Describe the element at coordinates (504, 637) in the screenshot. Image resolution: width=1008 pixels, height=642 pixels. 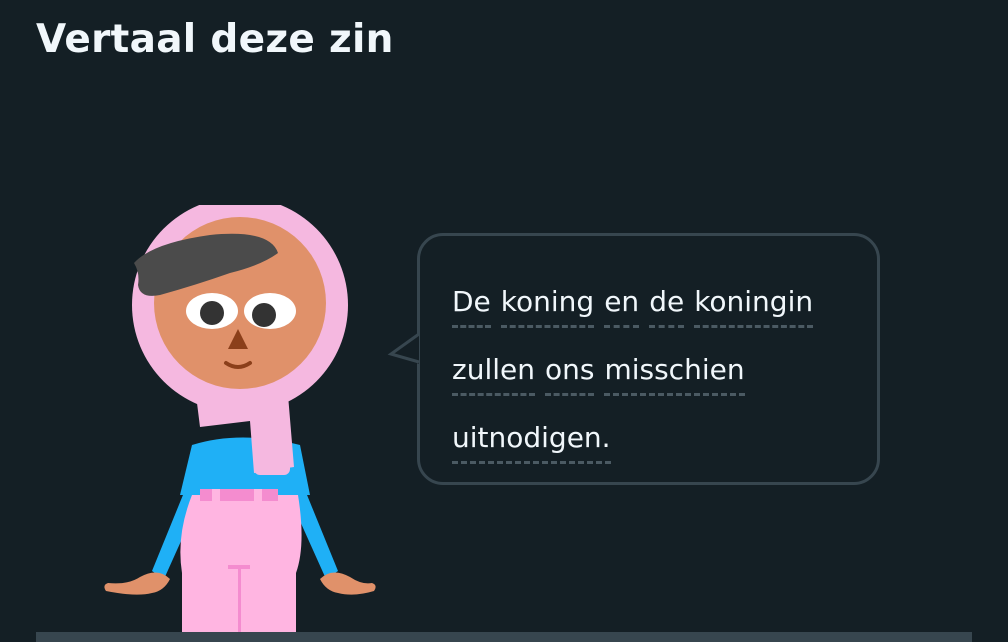
I see `answer-area-divider` at that location.